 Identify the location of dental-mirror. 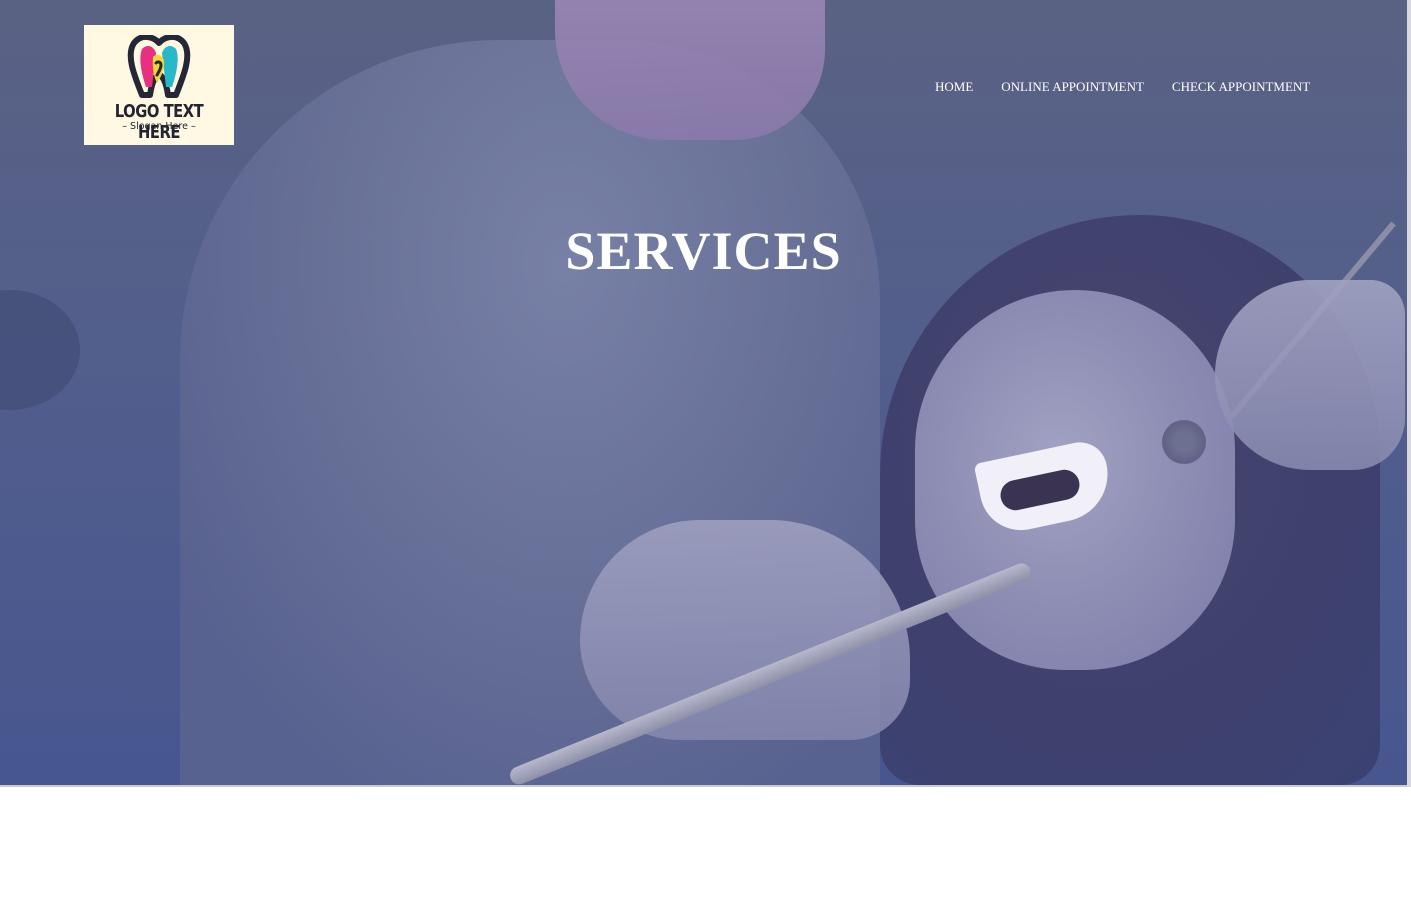
(1184, 442).